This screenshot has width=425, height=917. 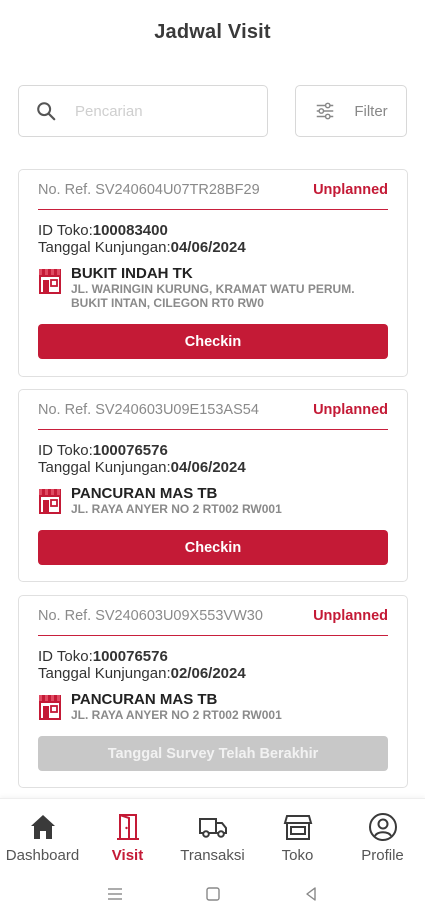 I want to click on store-icon, so click(x=297, y=827).